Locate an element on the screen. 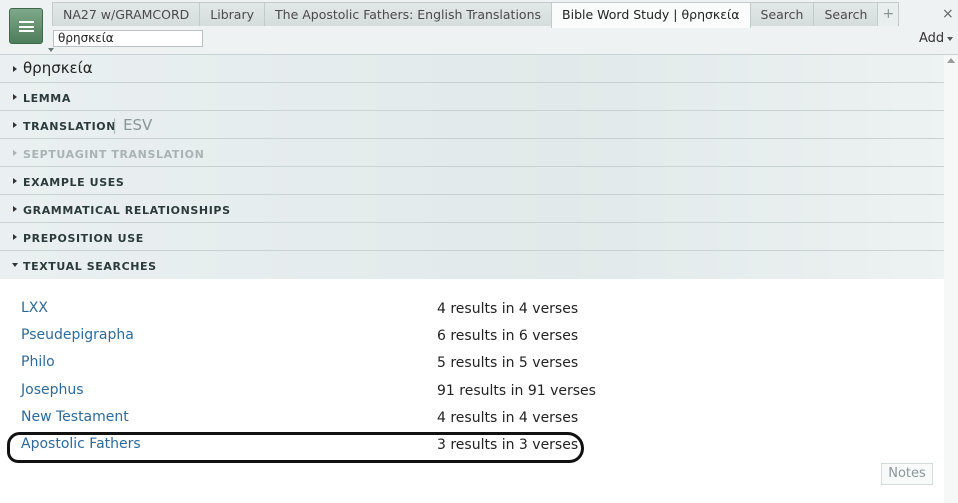 Image resolution: width=958 pixels, height=503 pixels. result-row: LXX 4 results in 4 verses is located at coordinates (472, 309).